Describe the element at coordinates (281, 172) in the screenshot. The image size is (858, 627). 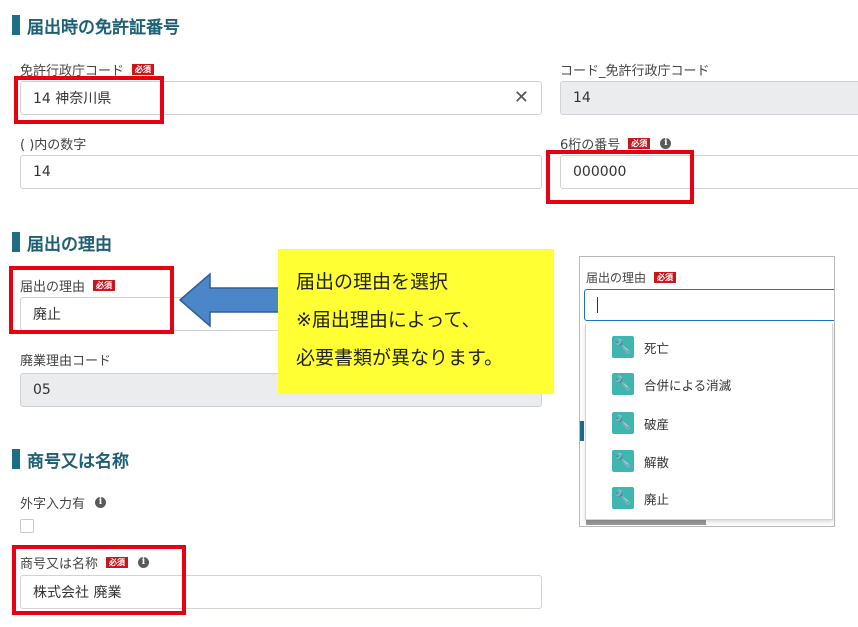
I see `paren-number-field: 14` at that location.